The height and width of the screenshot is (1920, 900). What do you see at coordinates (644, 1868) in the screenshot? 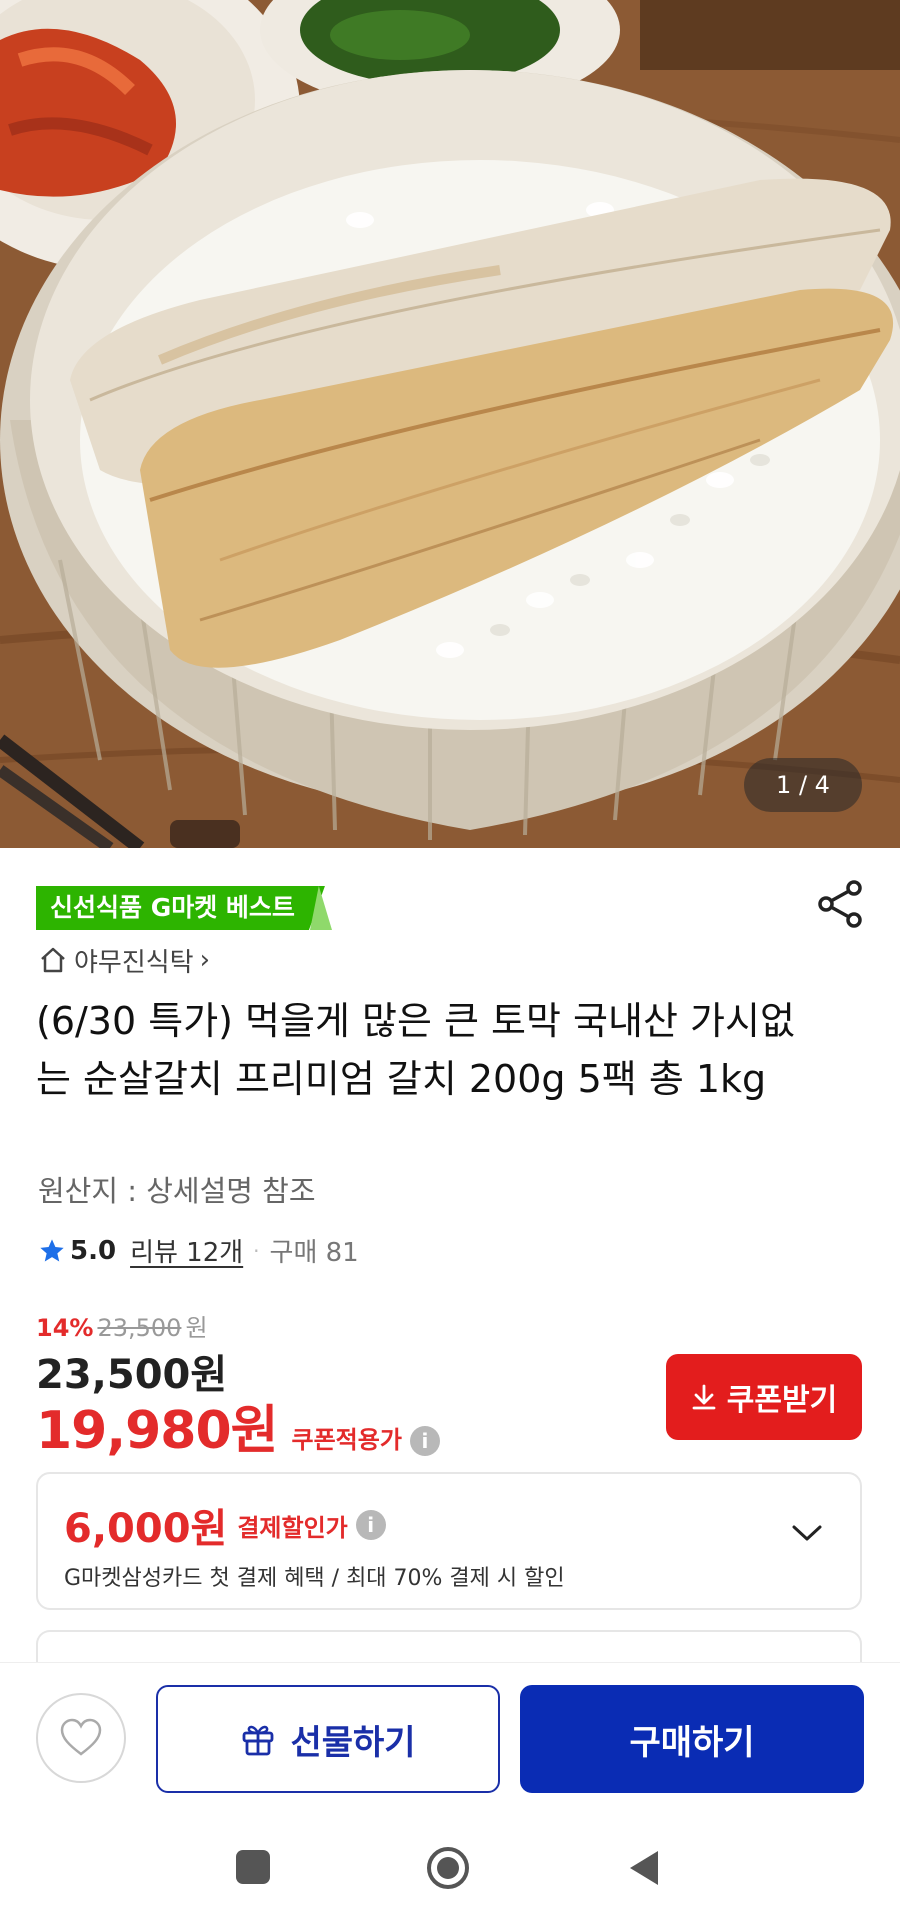
I see `back-icon` at bounding box center [644, 1868].